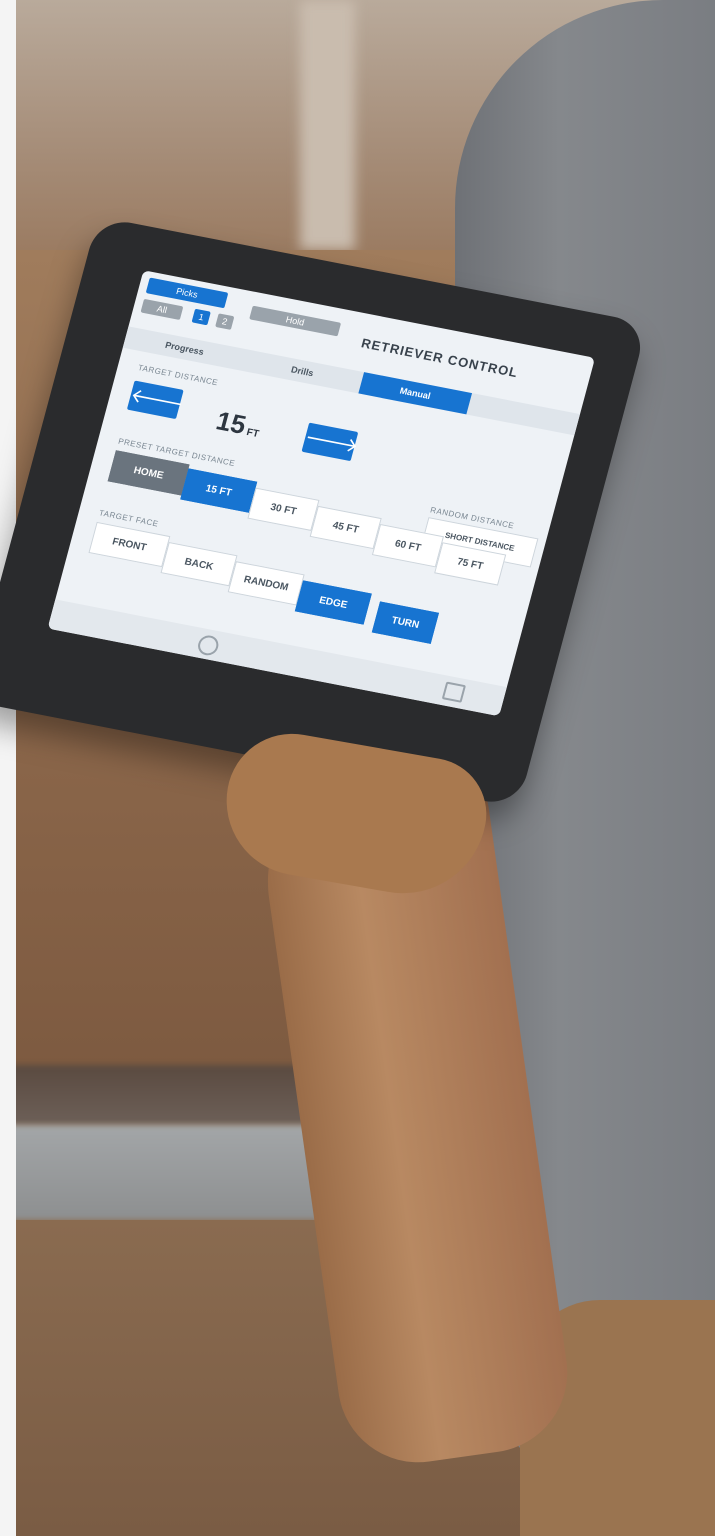  I want to click on face-front: FRONT, so click(129, 544).